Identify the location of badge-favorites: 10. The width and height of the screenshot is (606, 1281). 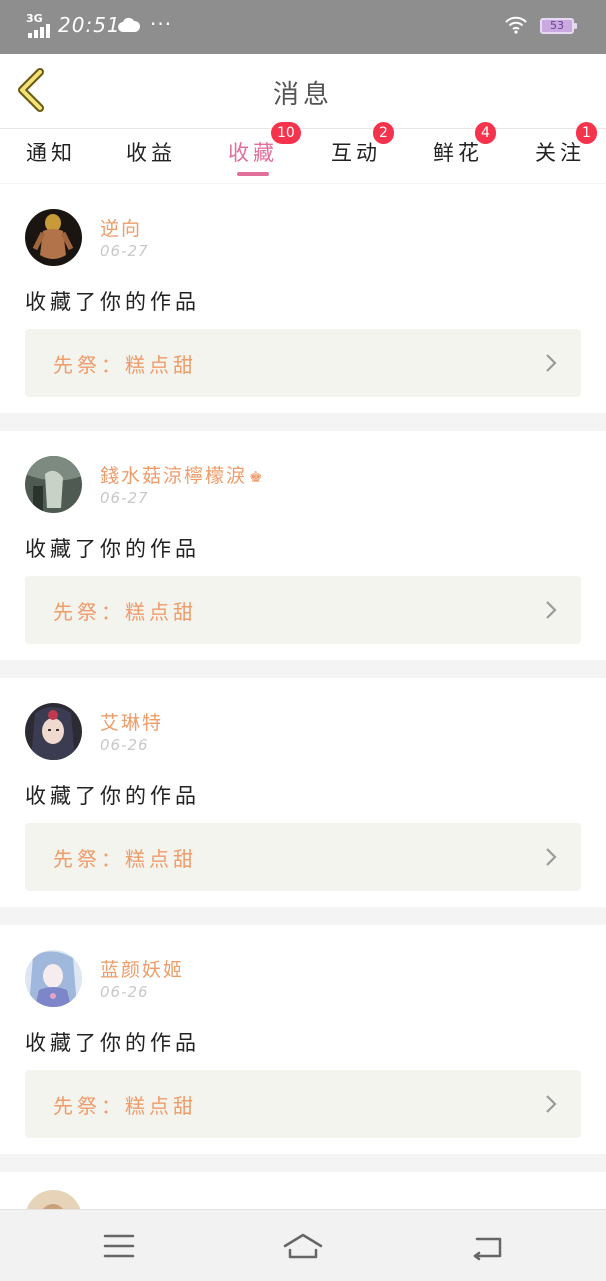
(286, 133).